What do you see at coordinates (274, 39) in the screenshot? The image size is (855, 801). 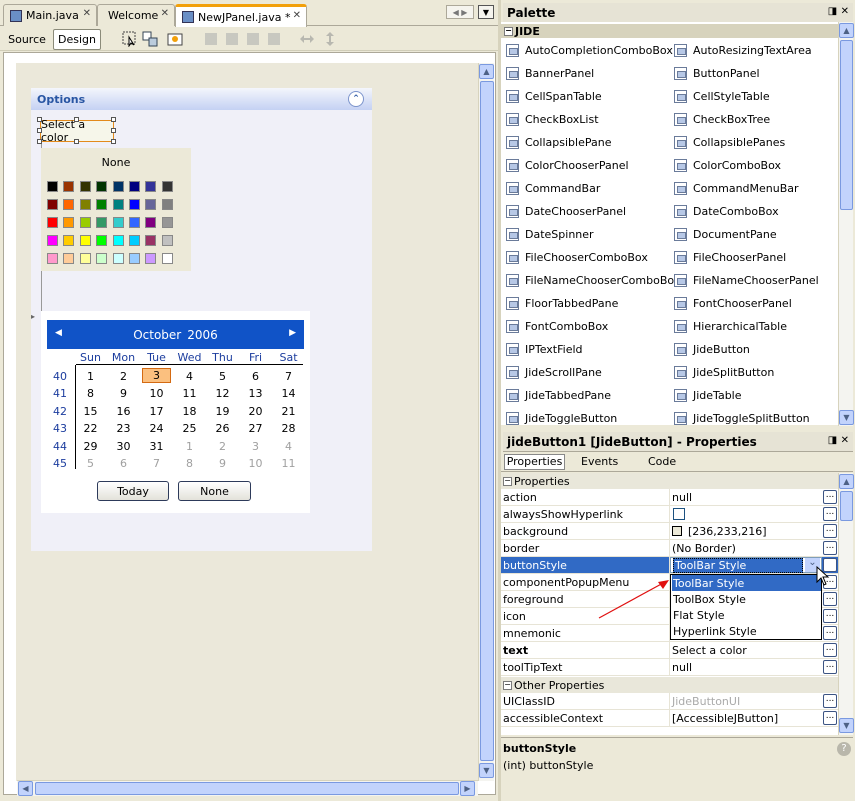 I see `align-bottom-icon` at bounding box center [274, 39].